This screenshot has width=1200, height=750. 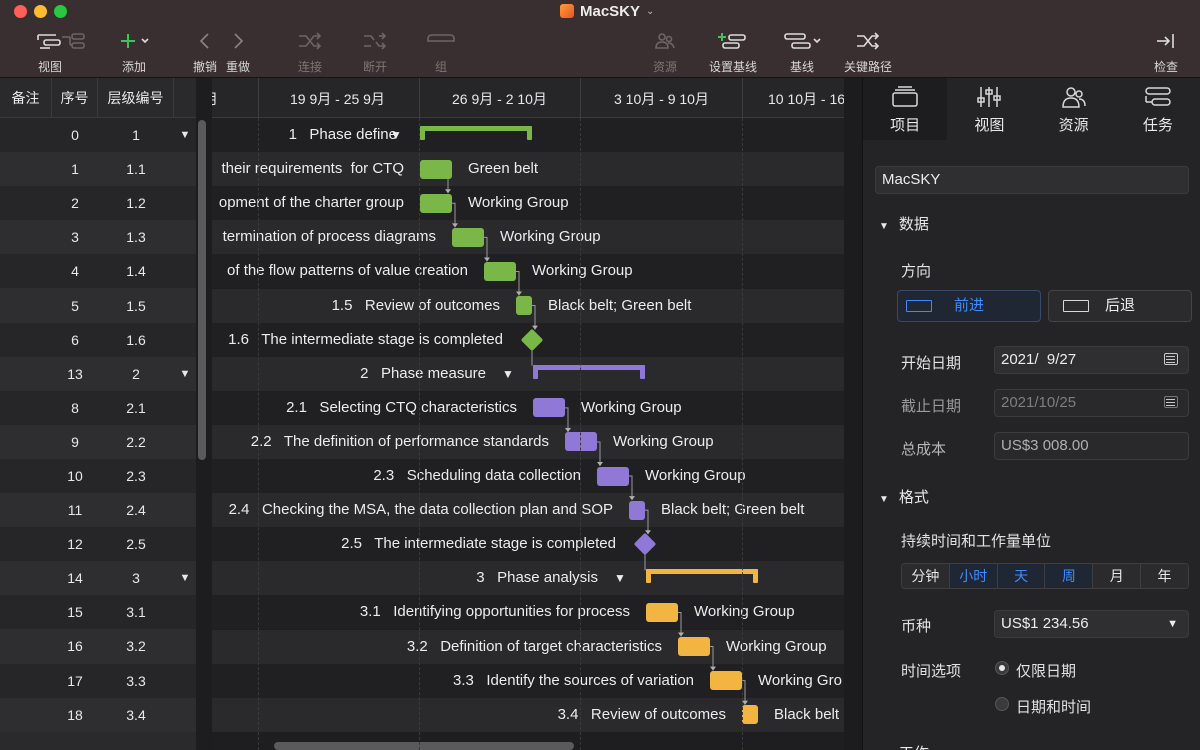 What do you see at coordinates (401, 408) in the screenshot?
I see `gantt-task-label: 2.1 Selecting CTQ characteristics` at bounding box center [401, 408].